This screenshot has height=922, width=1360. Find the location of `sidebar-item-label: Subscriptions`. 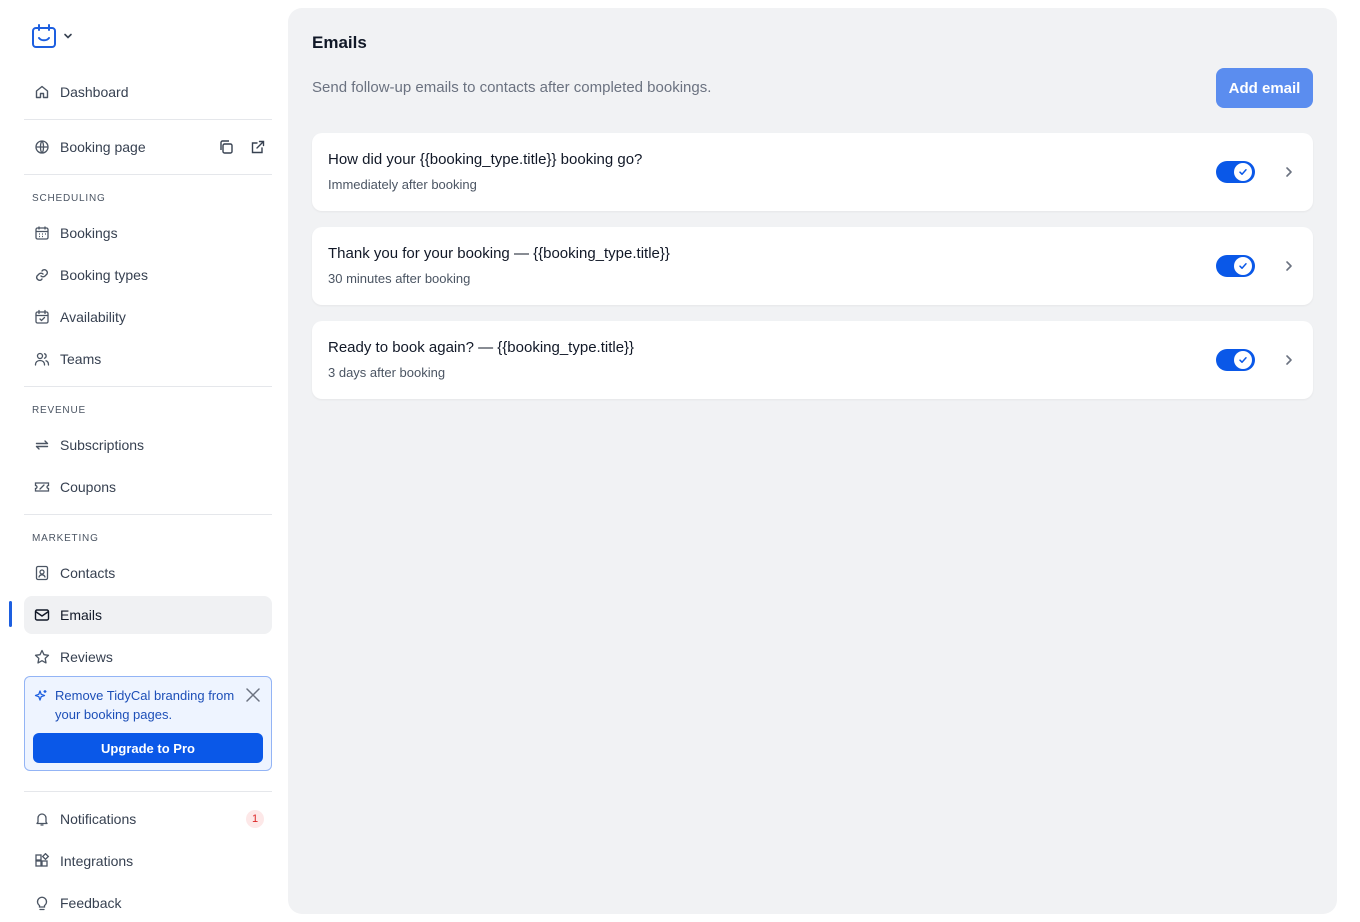

sidebar-item-label: Subscriptions is located at coordinates (102, 445).